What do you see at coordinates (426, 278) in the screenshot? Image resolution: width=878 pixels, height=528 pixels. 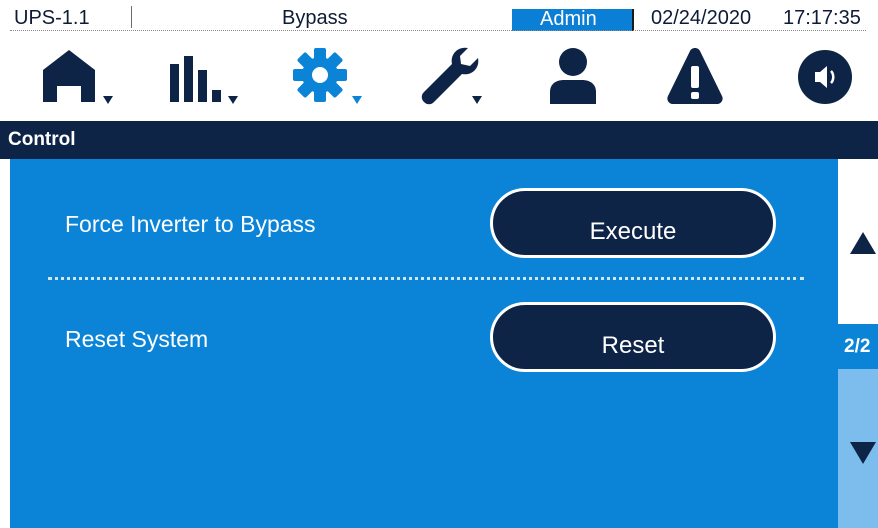 I see `row-divider` at bounding box center [426, 278].